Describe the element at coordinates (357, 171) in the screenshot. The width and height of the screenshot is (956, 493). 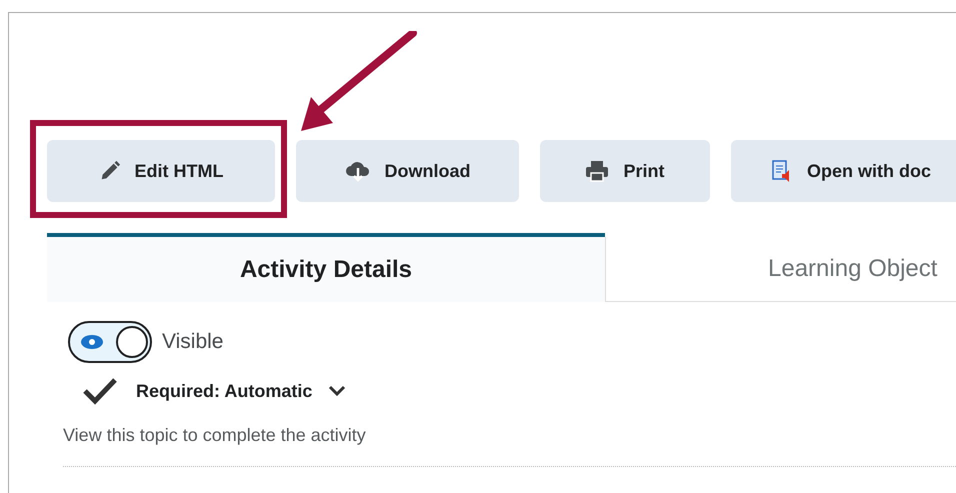
I see `cloud-download-icon` at that location.